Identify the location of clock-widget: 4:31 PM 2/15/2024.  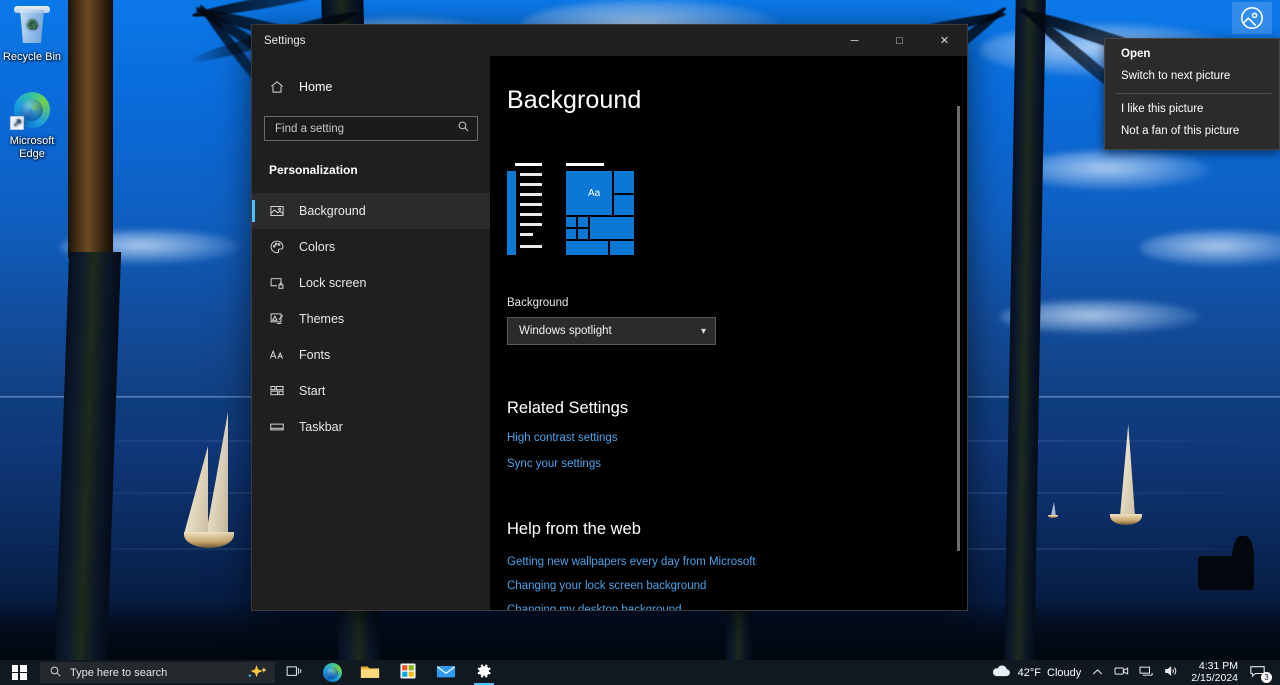
(1214, 672).